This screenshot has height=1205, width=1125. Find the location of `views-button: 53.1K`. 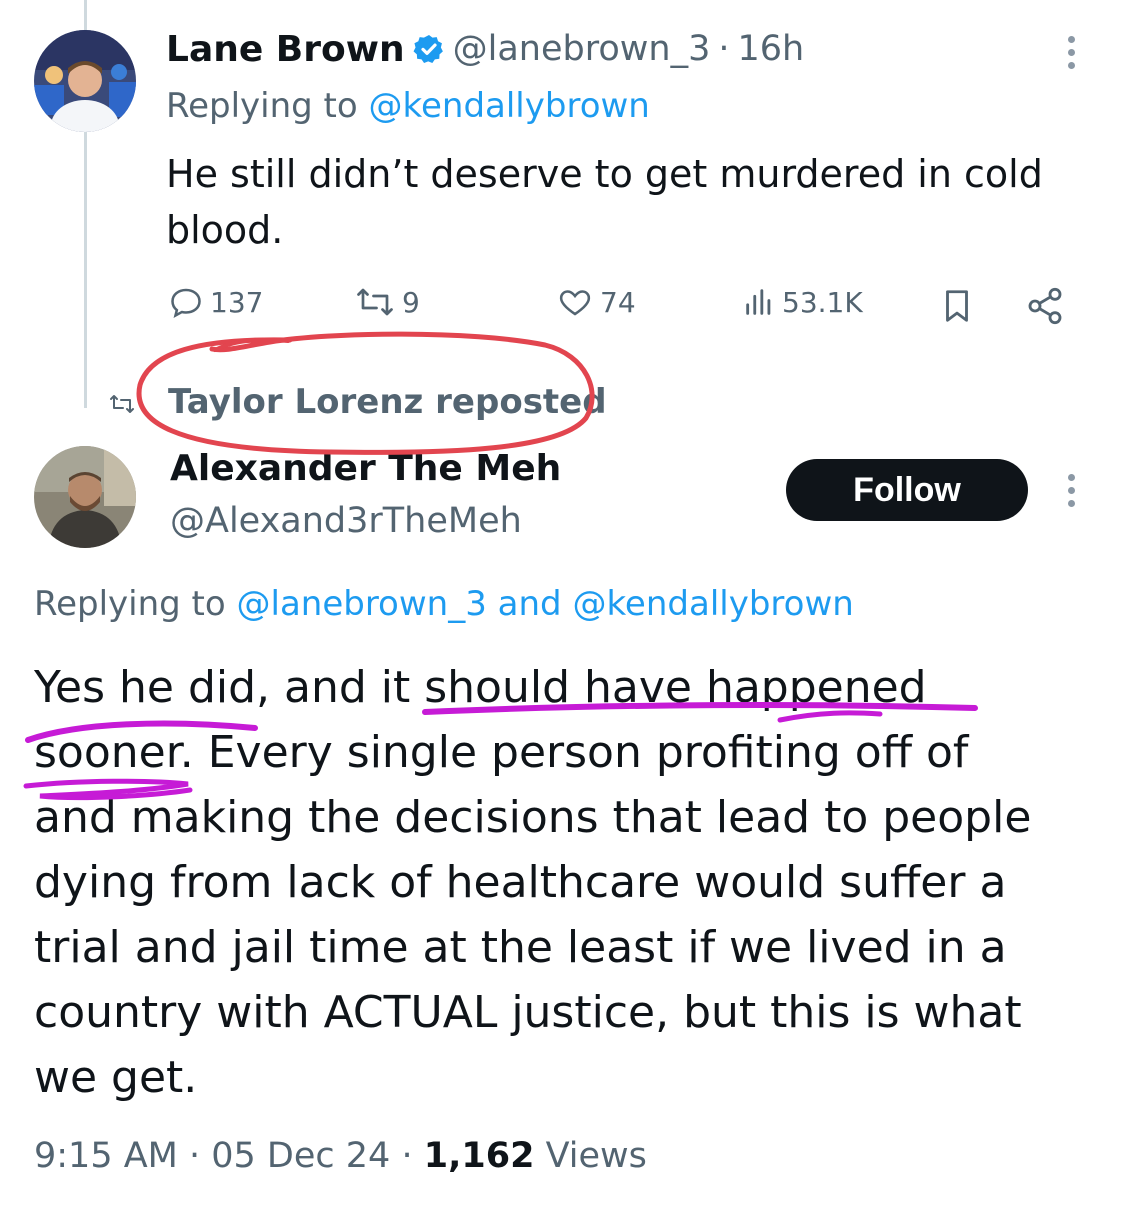

views-button: 53.1K is located at coordinates (802, 302).